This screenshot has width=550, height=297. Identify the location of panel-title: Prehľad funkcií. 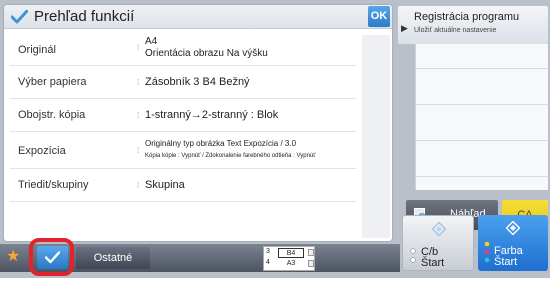
(84, 16).